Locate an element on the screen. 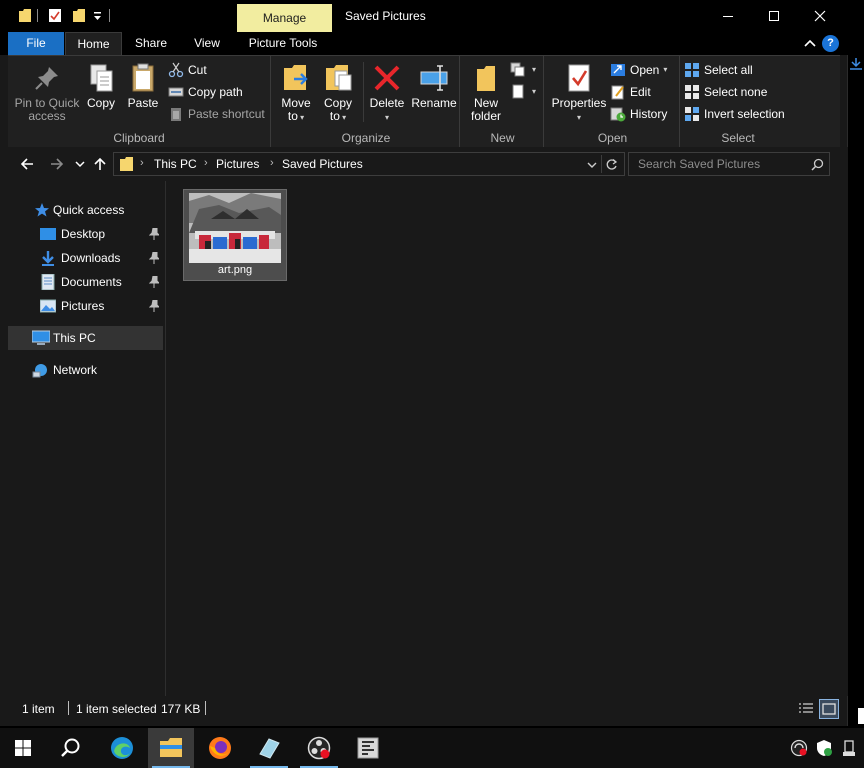 The image size is (864, 768). cut-button: Cut is located at coordinates (187, 70).